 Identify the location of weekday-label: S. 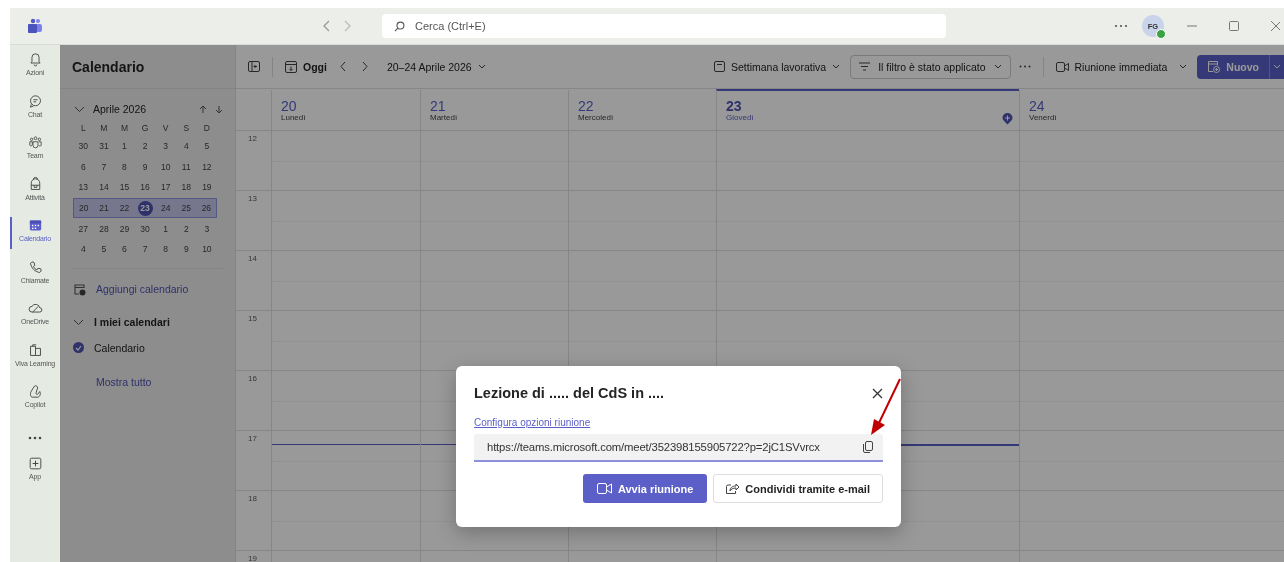
(186, 128).